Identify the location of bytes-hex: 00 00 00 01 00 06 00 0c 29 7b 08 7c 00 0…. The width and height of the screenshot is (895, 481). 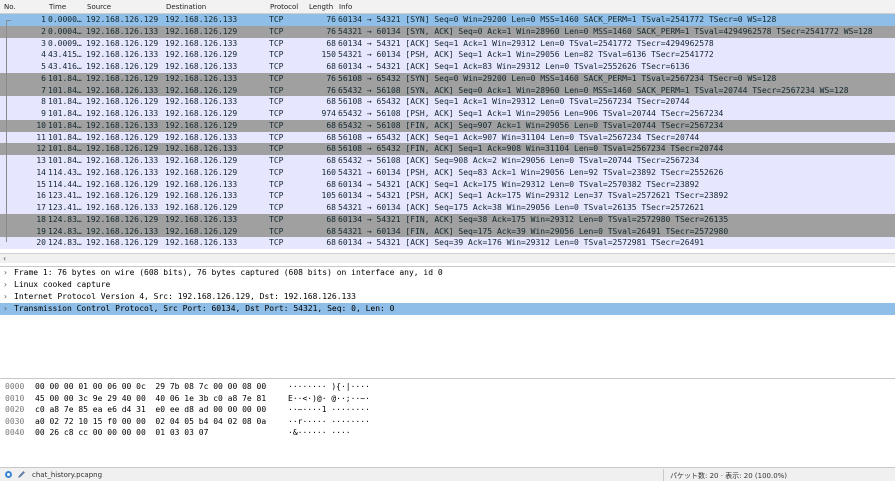
(150, 387).